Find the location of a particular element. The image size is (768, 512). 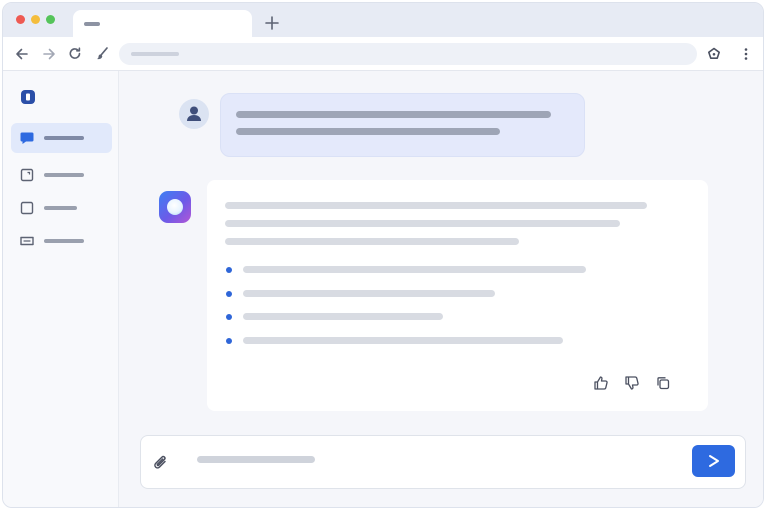

square-icon is located at coordinates (27, 208).